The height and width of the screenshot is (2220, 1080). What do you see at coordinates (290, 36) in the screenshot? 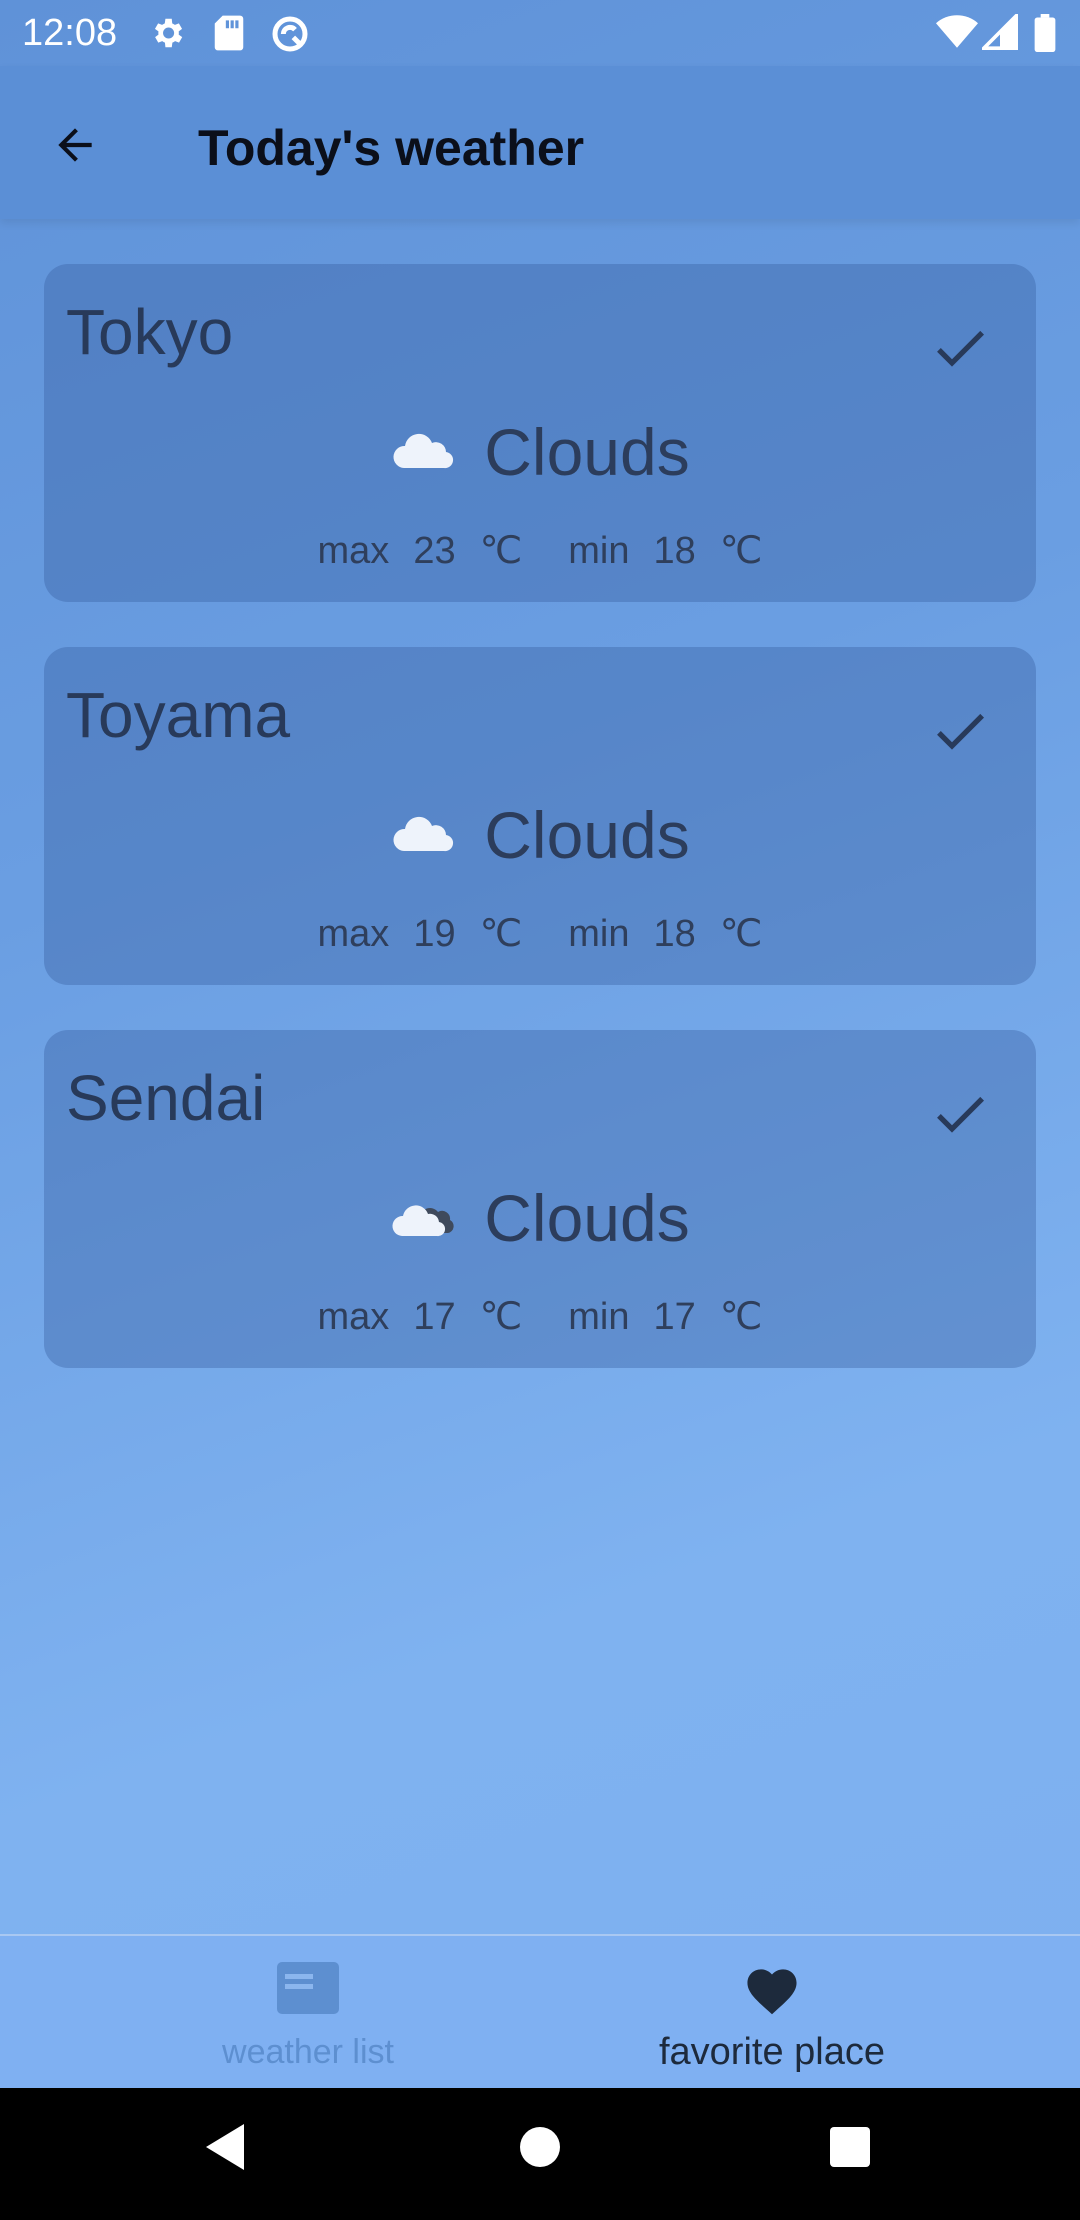
I see `sync-icon` at bounding box center [290, 36].